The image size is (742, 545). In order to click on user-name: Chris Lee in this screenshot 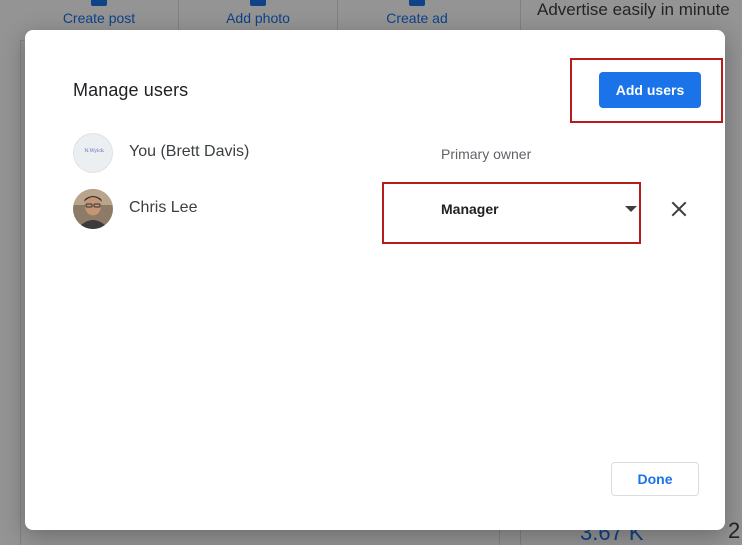, I will do `click(163, 207)`.